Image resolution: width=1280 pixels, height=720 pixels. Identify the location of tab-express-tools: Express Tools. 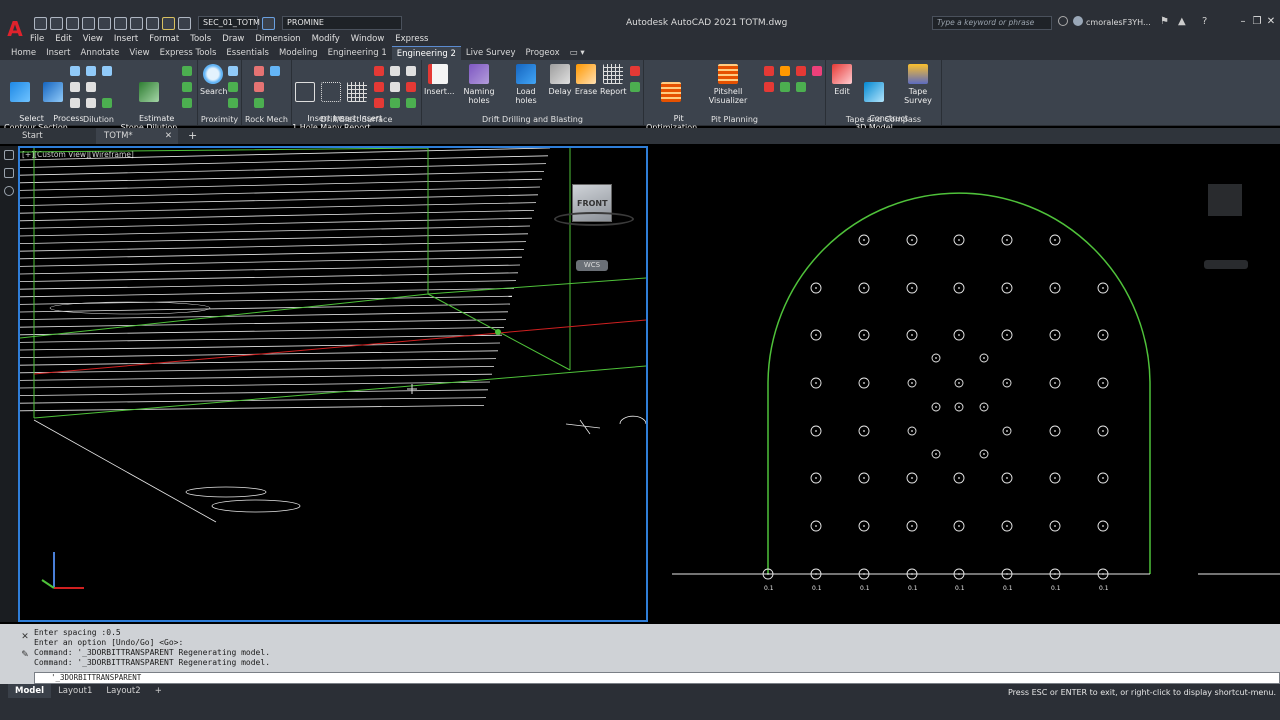
(188, 53).